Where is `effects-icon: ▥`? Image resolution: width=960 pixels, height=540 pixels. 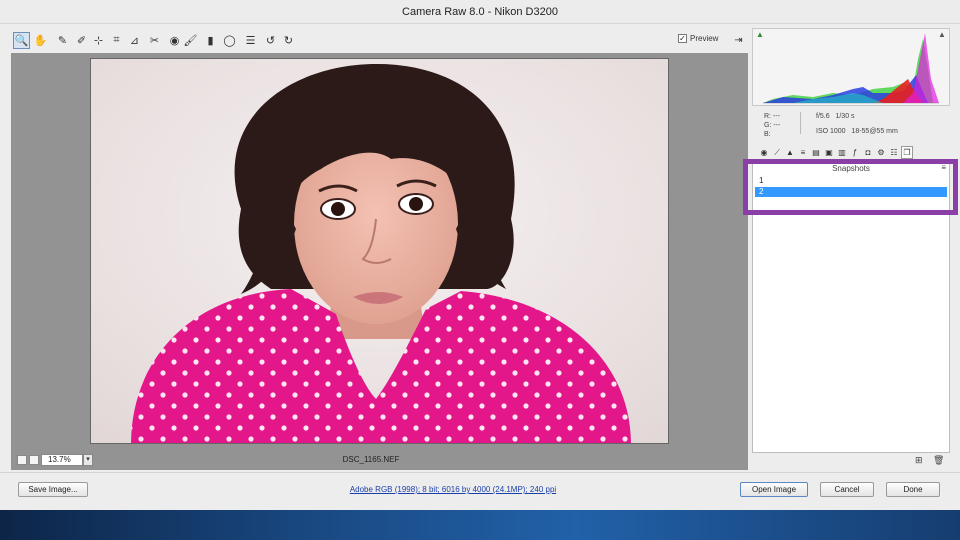
effects-icon: ▥ is located at coordinates (842, 152).